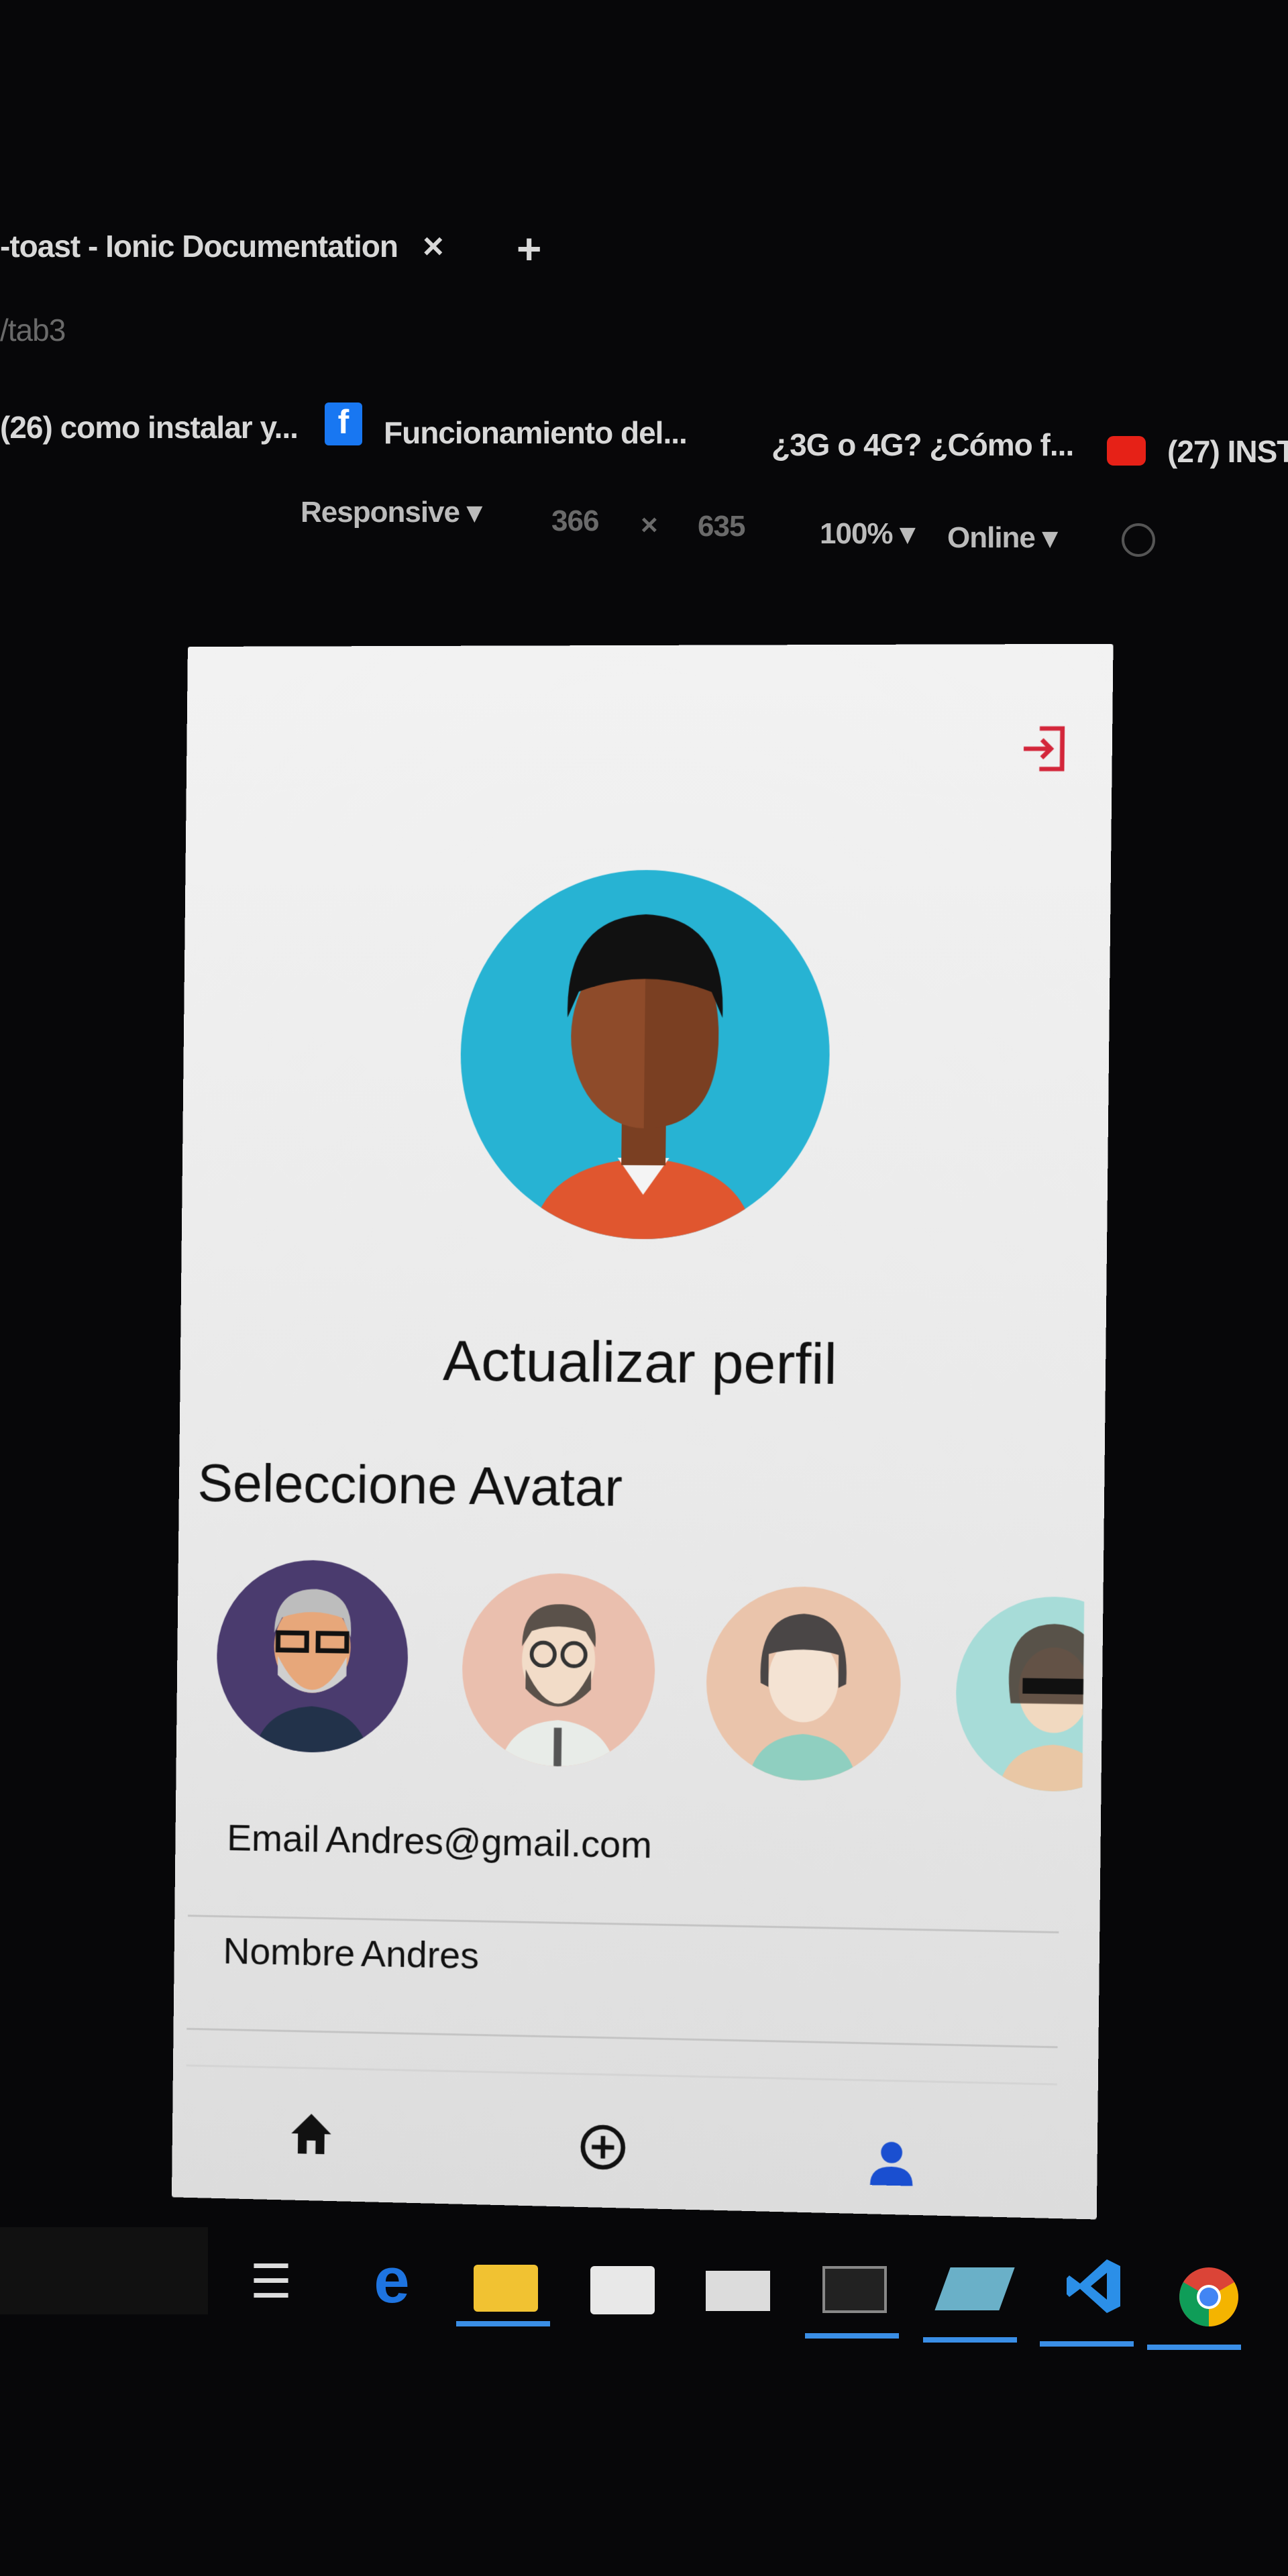 The width and height of the screenshot is (1288, 2576). I want to click on device-select: Responsive ▾, so click(391, 512).